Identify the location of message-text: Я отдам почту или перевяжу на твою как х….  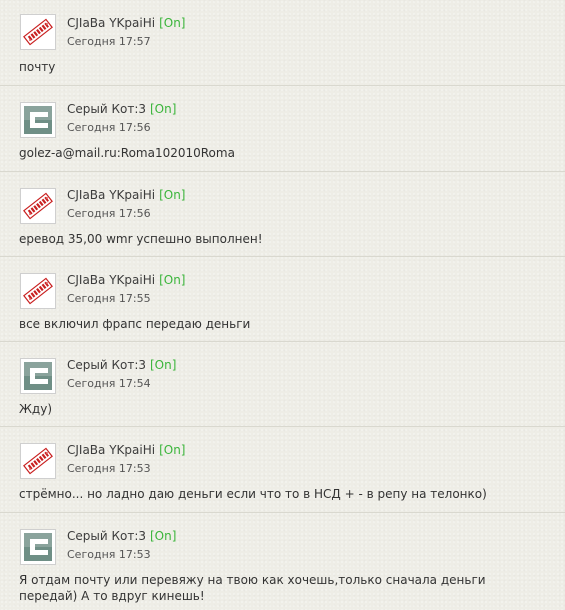
(252, 588).